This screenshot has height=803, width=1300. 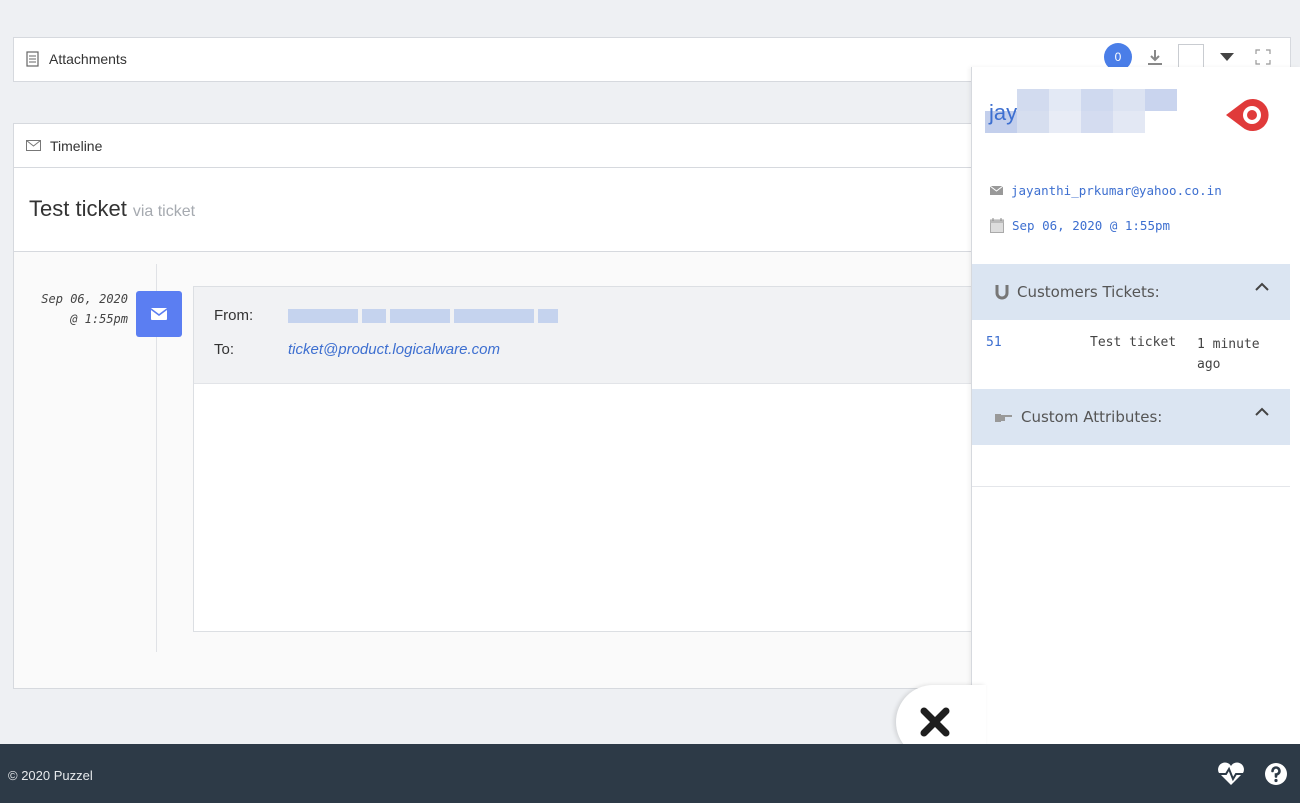 I want to click on timeline-date: Sep 06, 2020, so click(x=84, y=299).